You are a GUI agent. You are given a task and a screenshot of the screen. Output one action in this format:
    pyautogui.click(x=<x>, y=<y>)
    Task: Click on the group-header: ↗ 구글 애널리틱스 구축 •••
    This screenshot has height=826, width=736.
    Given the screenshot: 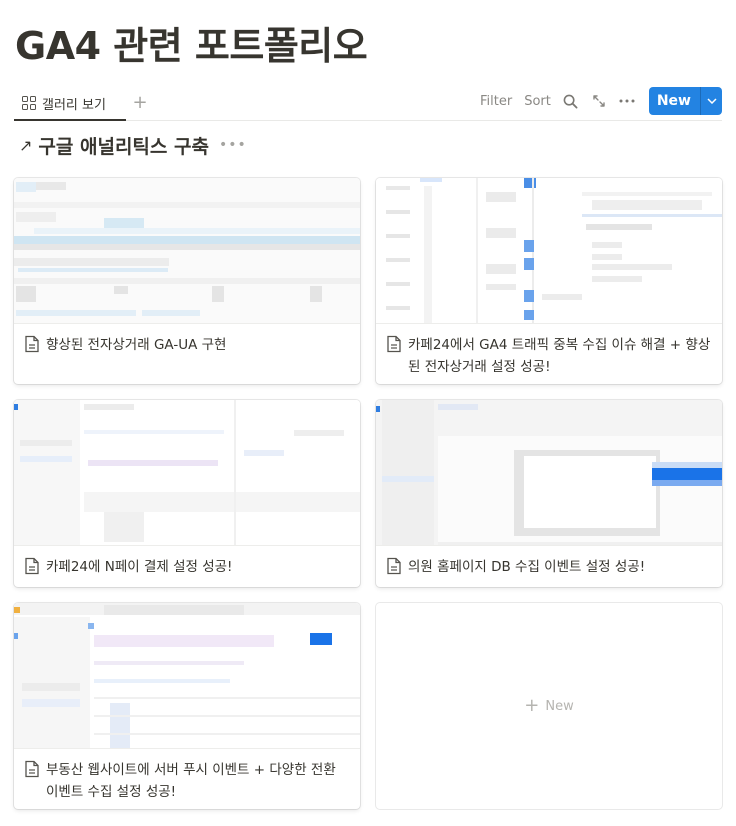 What is the action you would take?
    pyautogui.click(x=133, y=145)
    